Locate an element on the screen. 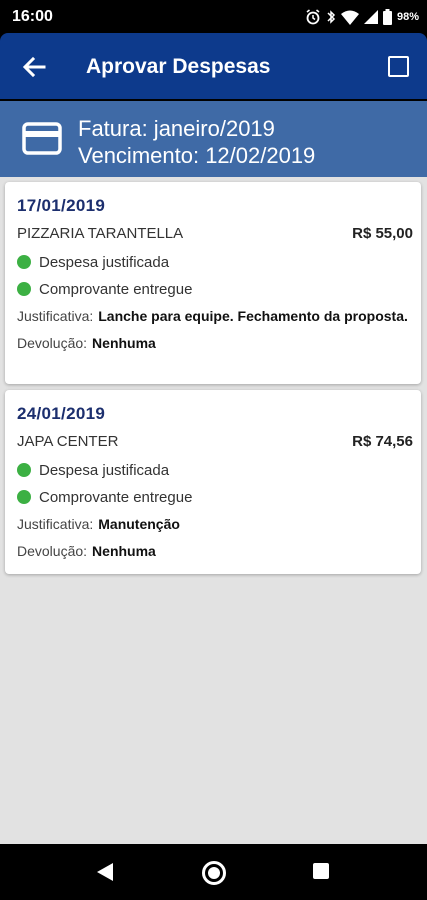 The height and width of the screenshot is (900, 427). expense-vendor-row: JAPA CENTER R$ 74,56 is located at coordinates (215, 443).